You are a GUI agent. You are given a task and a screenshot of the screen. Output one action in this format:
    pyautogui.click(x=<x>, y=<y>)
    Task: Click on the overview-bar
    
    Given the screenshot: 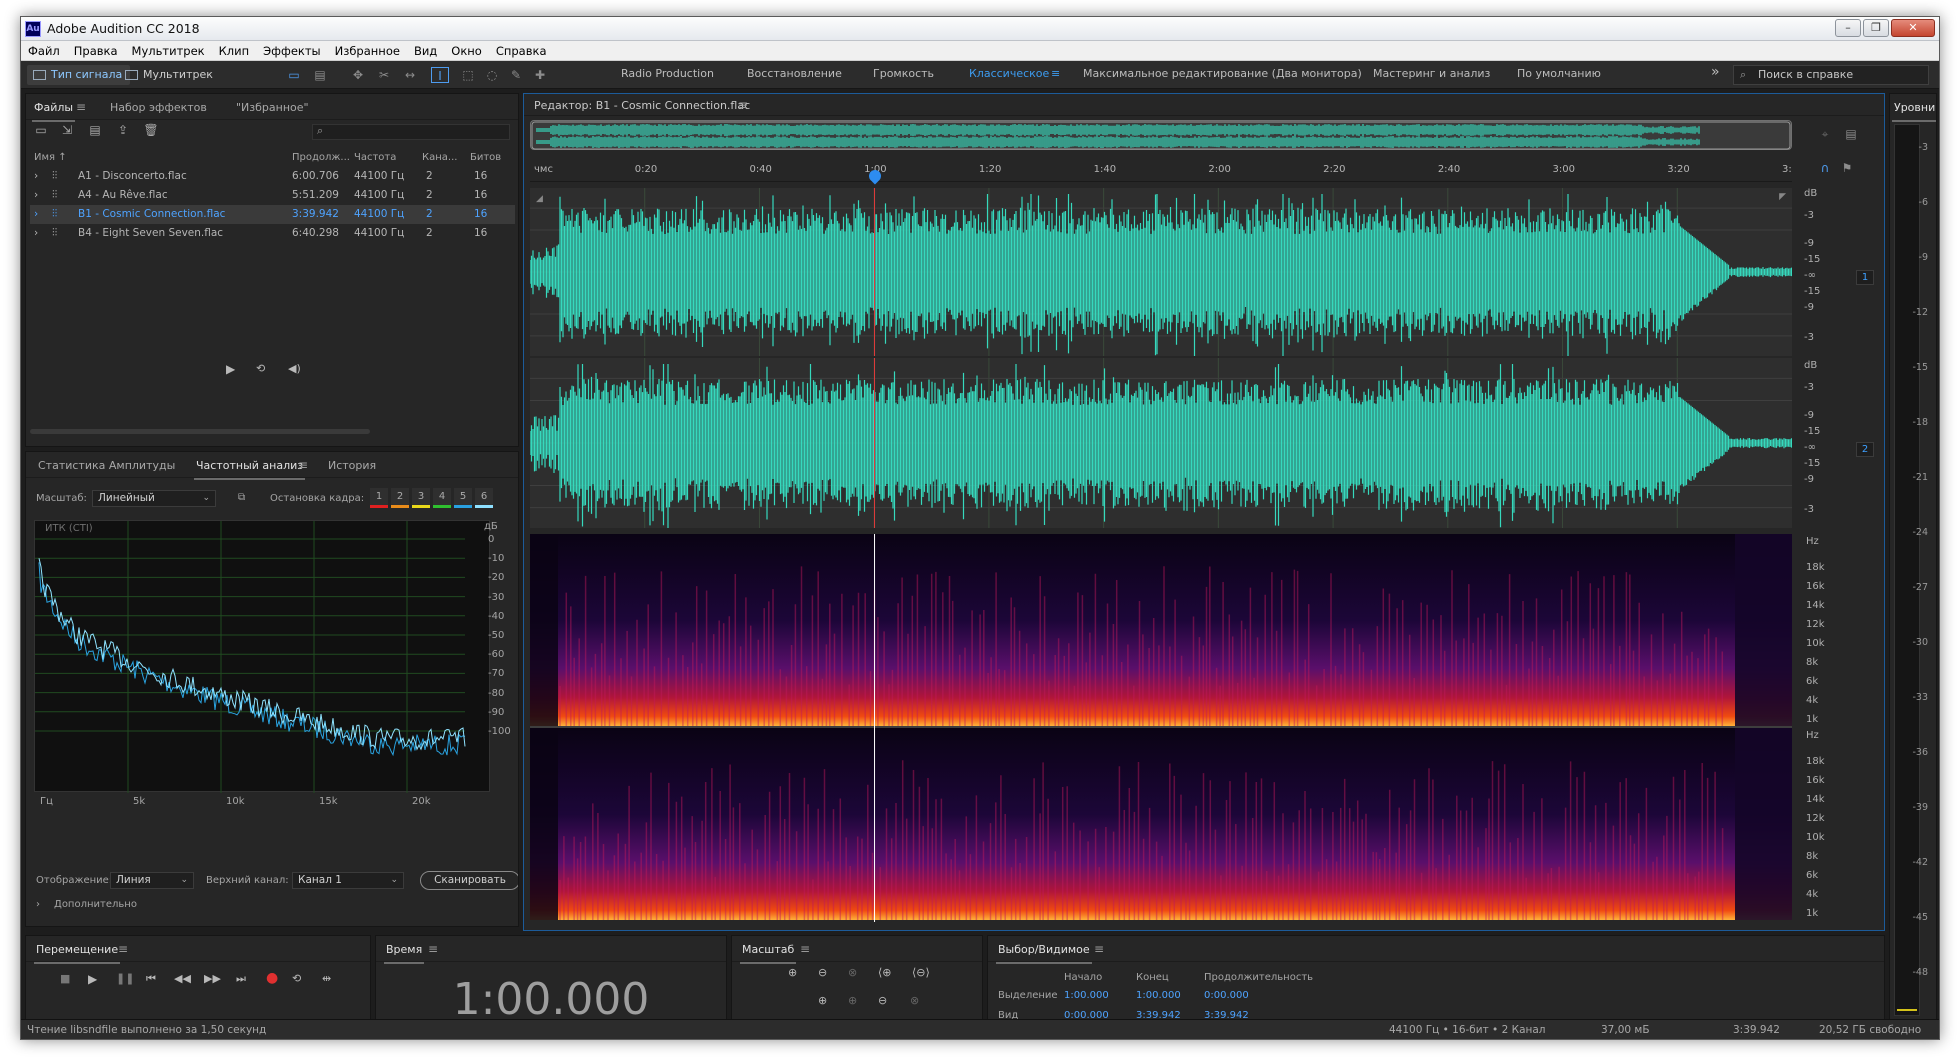 What is the action you would take?
    pyautogui.click(x=1161, y=135)
    